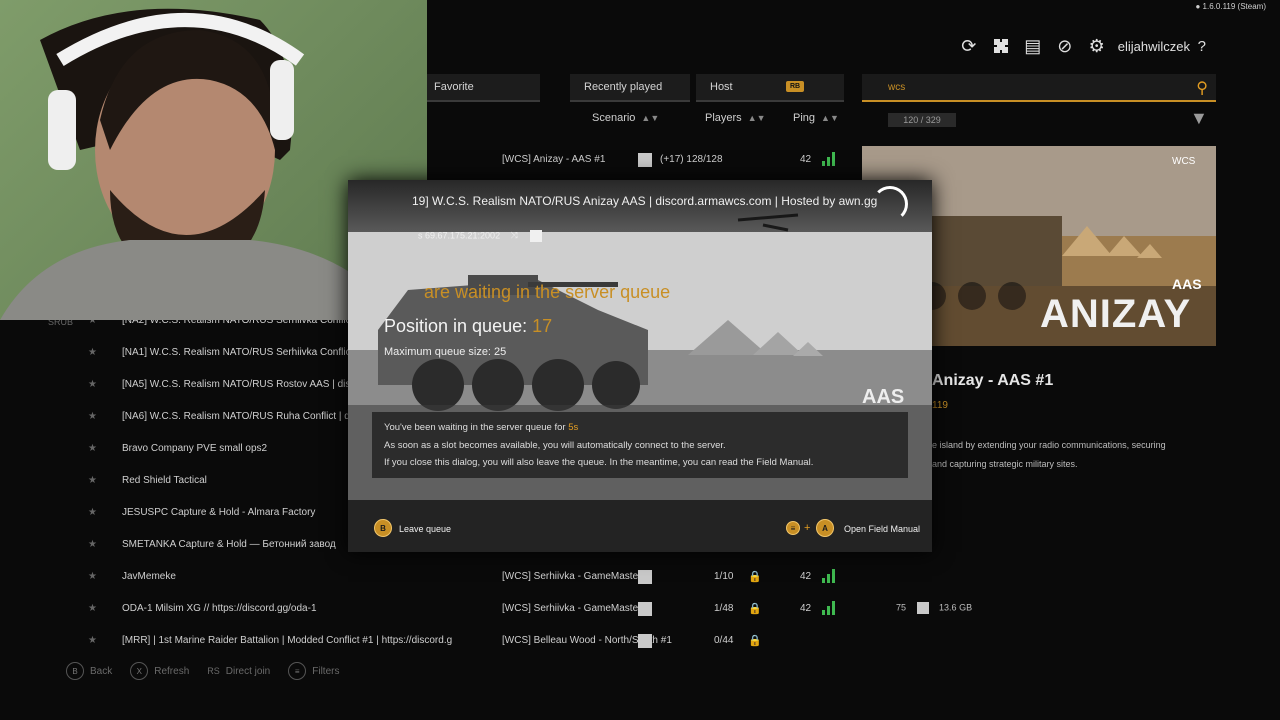  I want to click on version-label: ● 1.6.0.119 (Steam), so click(1230, 6).